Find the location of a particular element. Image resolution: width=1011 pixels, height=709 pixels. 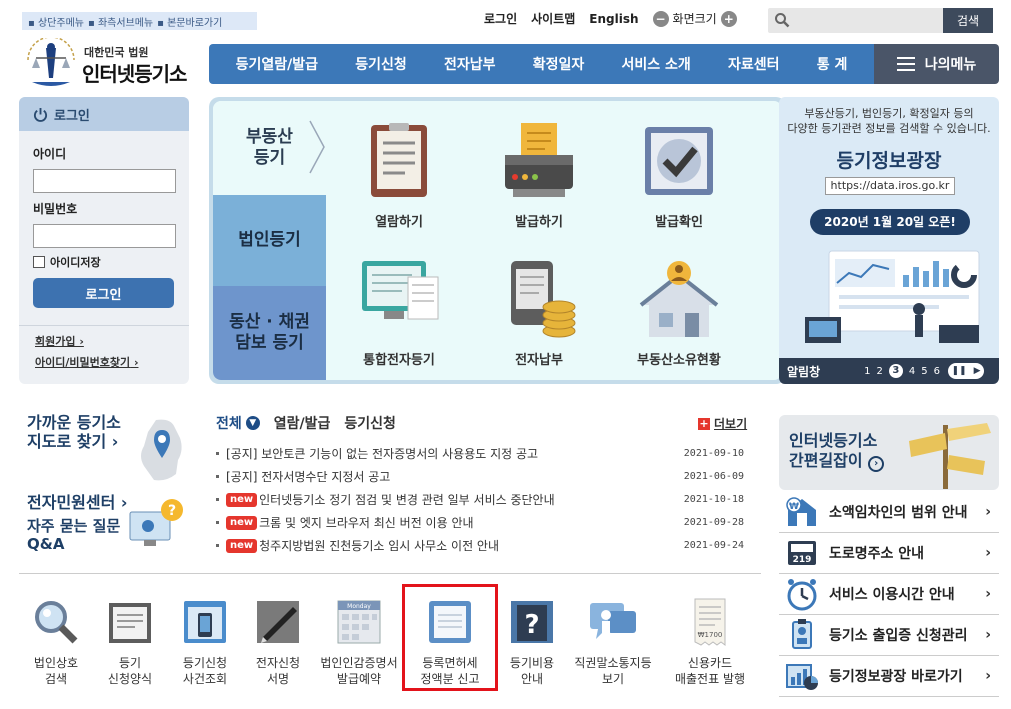

my-menu-button: 나의메뉴 is located at coordinates (936, 64).